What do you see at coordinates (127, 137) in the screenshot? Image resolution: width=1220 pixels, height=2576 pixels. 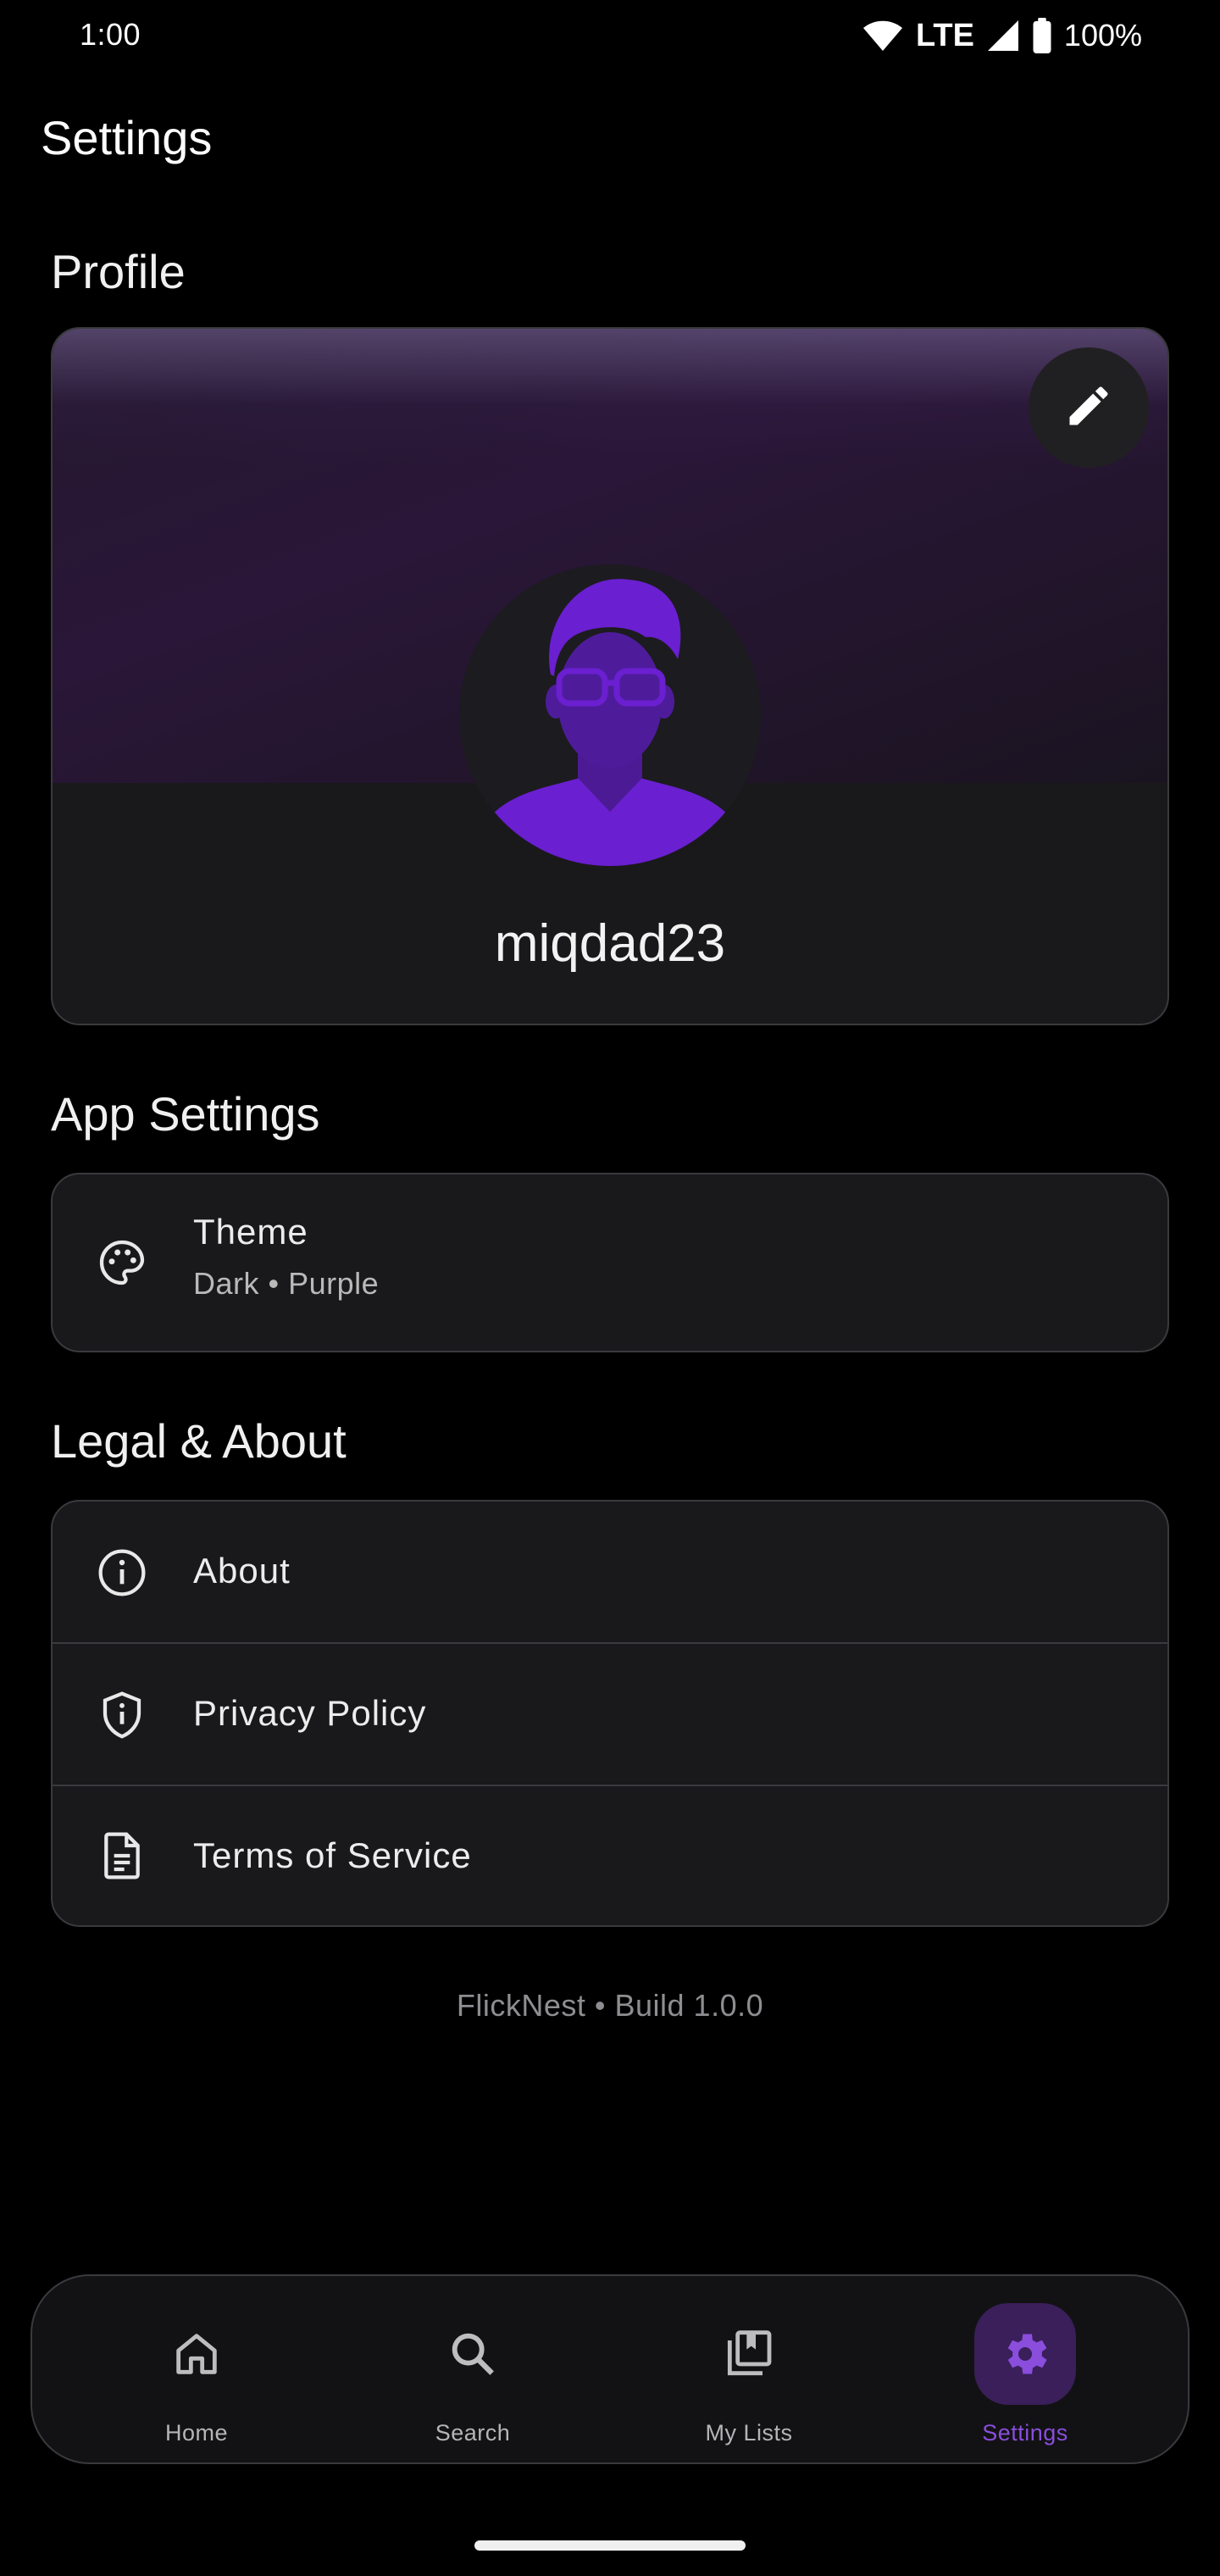 I see `page-title: Settings` at bounding box center [127, 137].